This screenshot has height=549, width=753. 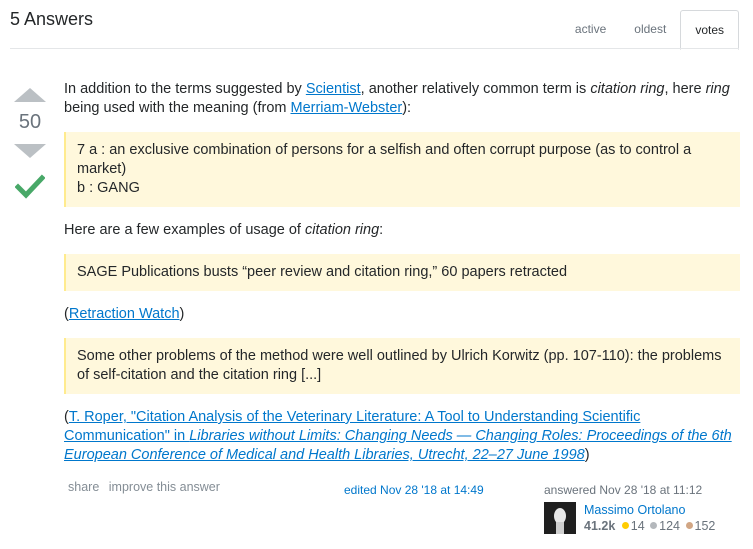 I want to click on avatar-image-icon, so click(x=560, y=518).